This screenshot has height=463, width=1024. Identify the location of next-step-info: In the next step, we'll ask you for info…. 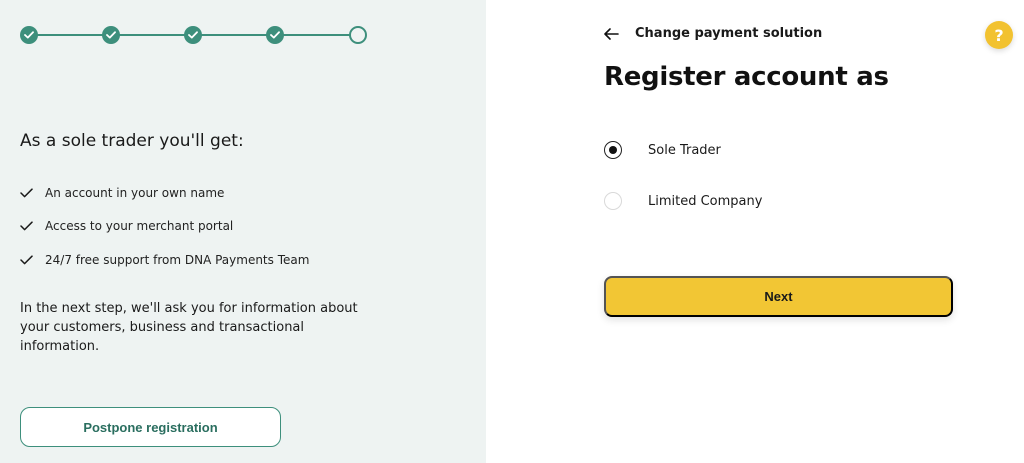
(189, 327).